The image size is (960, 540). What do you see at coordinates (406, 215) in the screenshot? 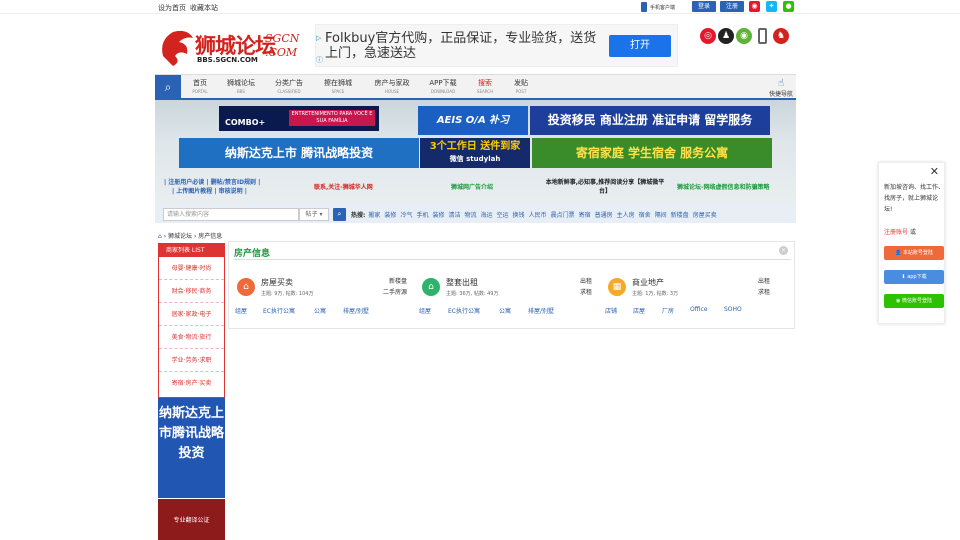
I see `hot-keyword: 冷气` at bounding box center [406, 215].